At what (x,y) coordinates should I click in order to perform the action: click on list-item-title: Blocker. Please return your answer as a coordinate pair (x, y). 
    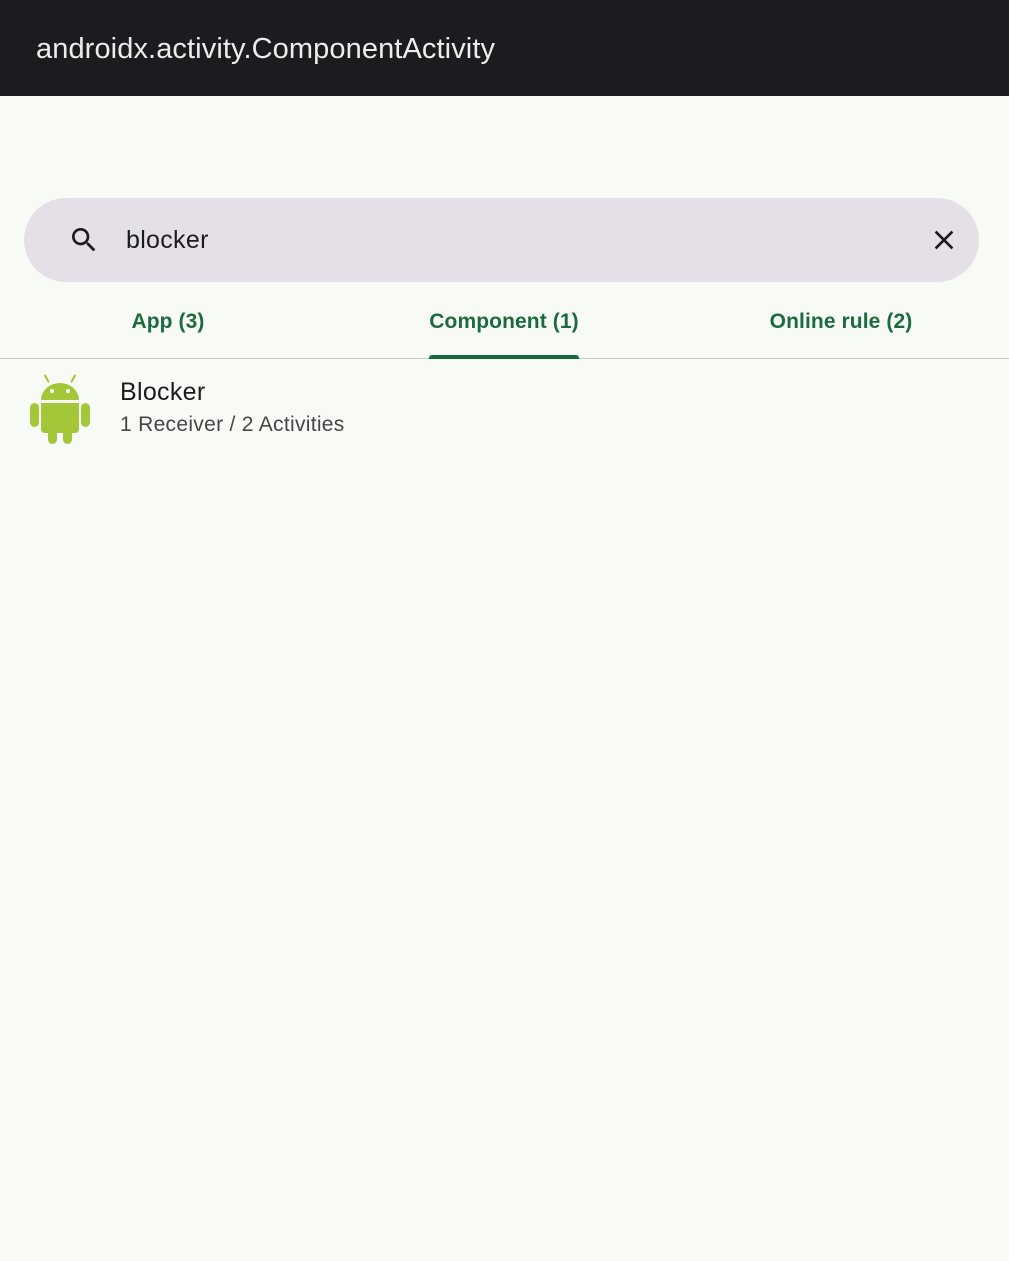
    Looking at the image, I should click on (163, 392).